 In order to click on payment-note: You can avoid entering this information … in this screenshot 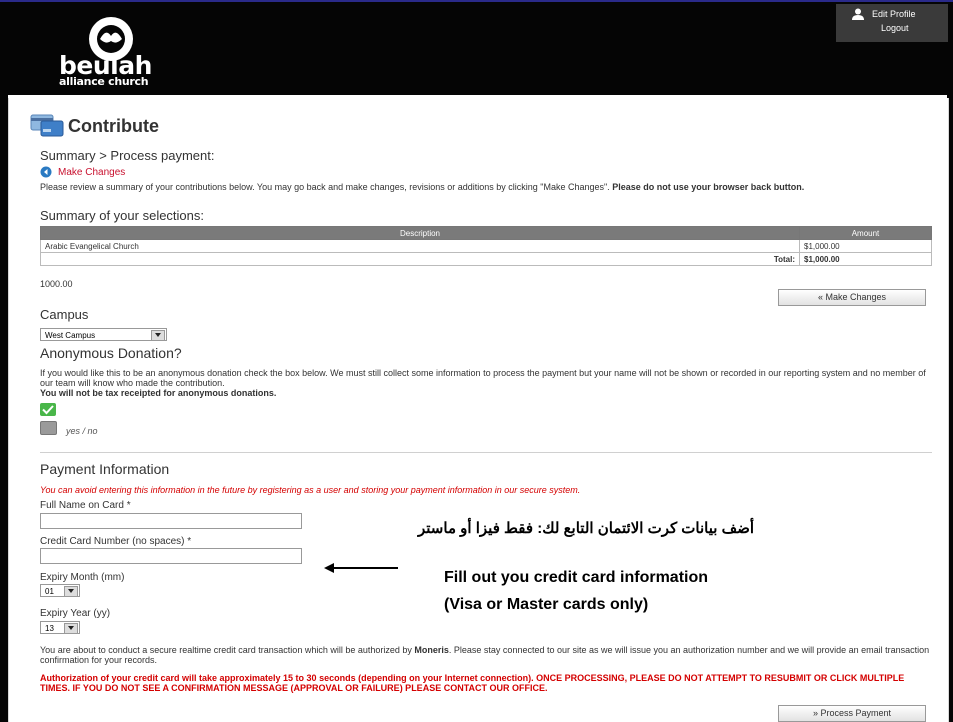, I will do `click(310, 490)`.